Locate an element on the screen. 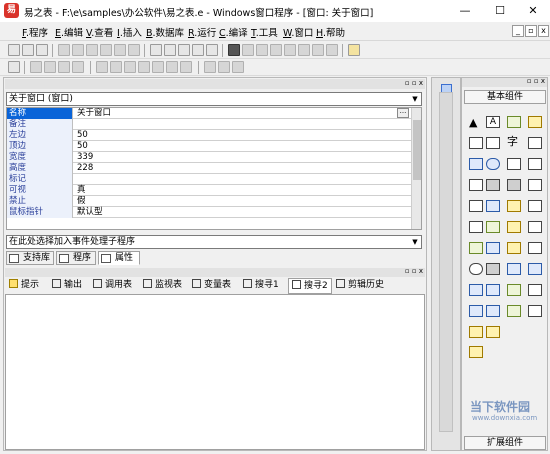 This screenshot has width=550, height=454. date-box-icon is located at coordinates (476, 227).